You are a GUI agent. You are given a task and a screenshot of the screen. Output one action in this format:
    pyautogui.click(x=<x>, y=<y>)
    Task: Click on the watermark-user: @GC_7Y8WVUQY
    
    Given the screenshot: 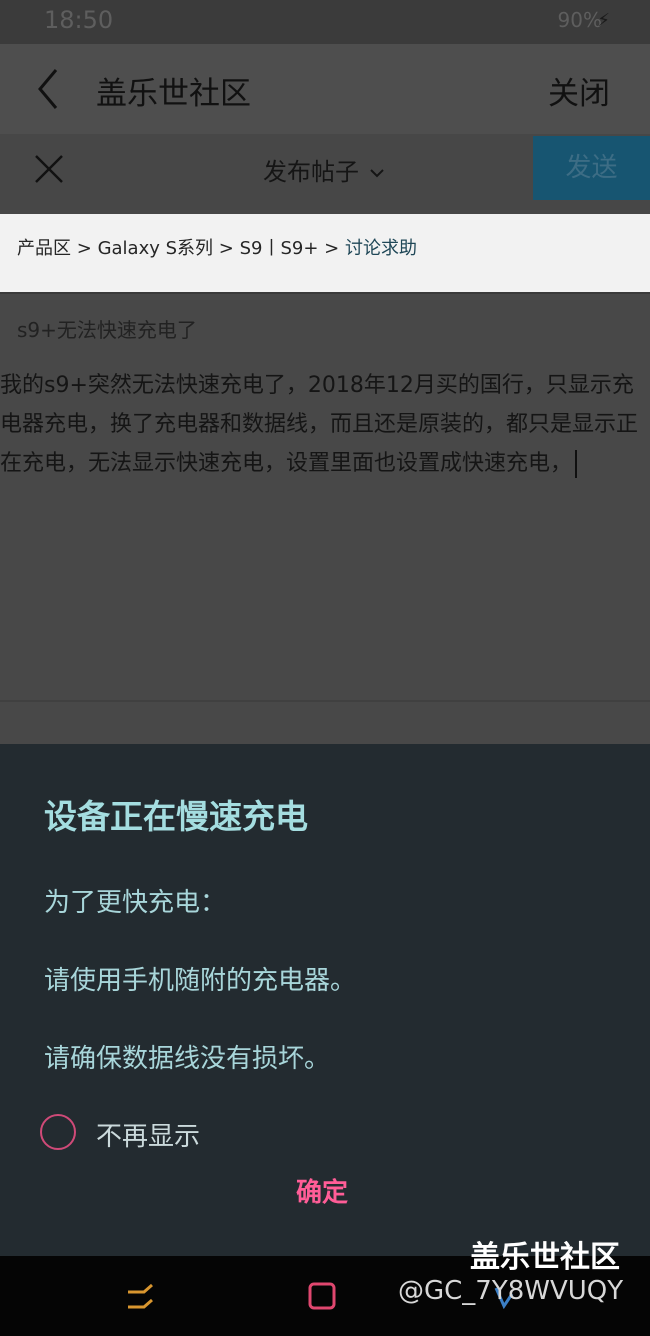 What is the action you would take?
    pyautogui.click(x=511, y=1291)
    